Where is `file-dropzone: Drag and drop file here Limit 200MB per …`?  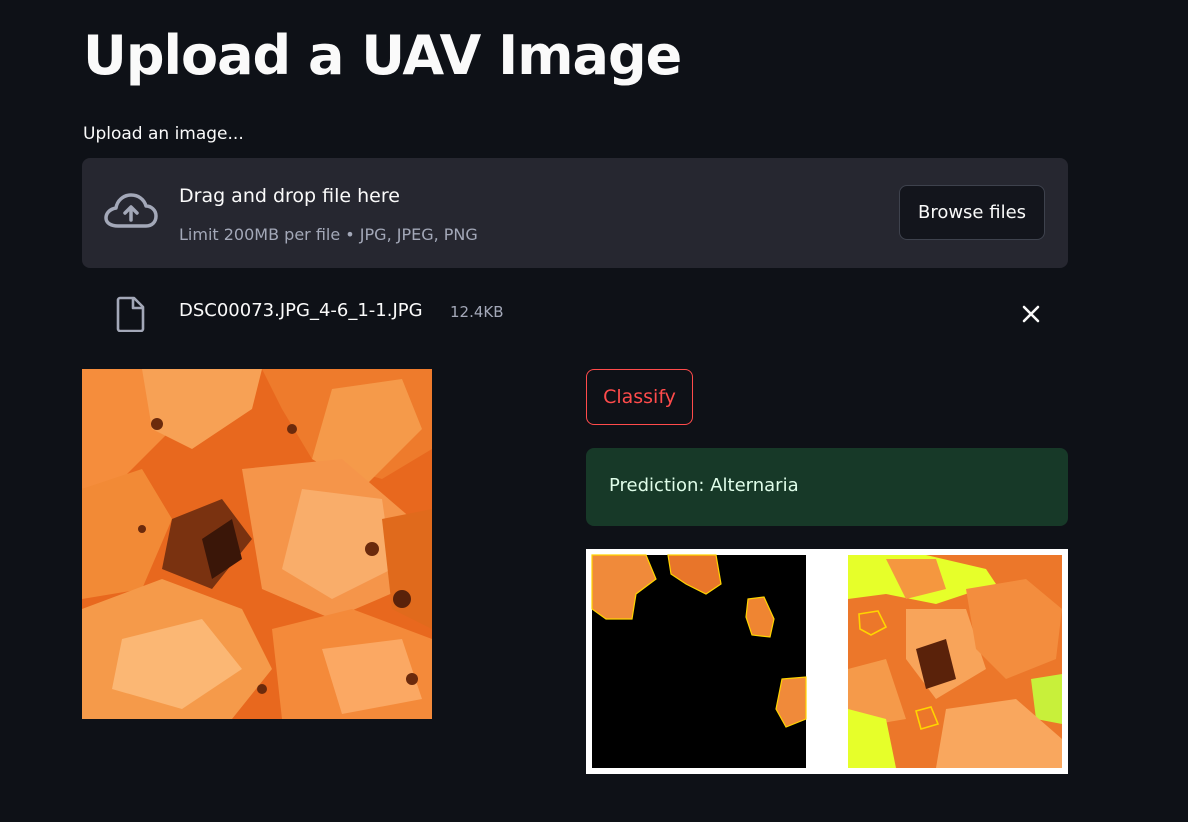
file-dropzone: Drag and drop file here Limit 200MB per … is located at coordinates (575, 213).